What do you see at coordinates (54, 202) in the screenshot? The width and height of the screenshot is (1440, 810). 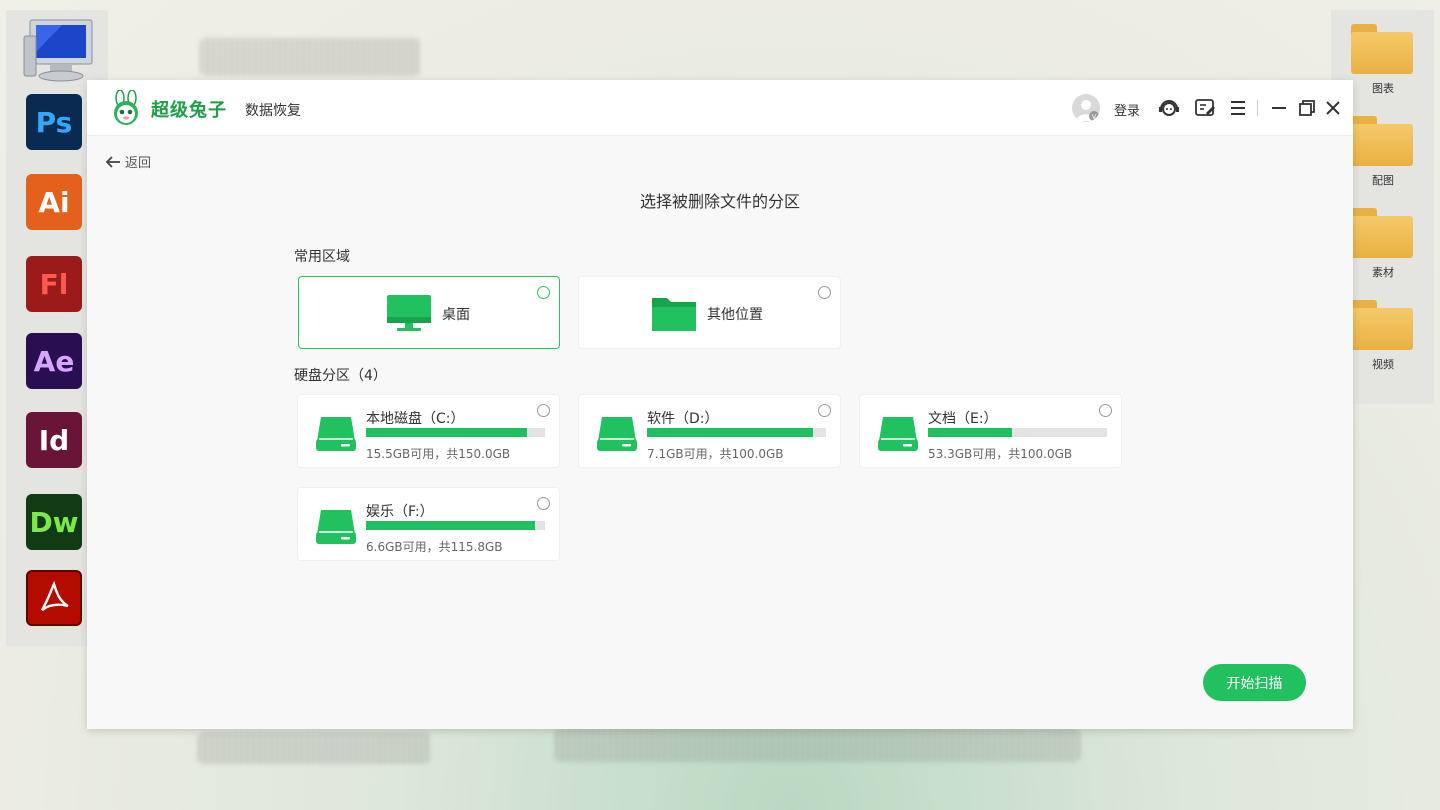 I see `illustrator-icon: Ai` at bounding box center [54, 202].